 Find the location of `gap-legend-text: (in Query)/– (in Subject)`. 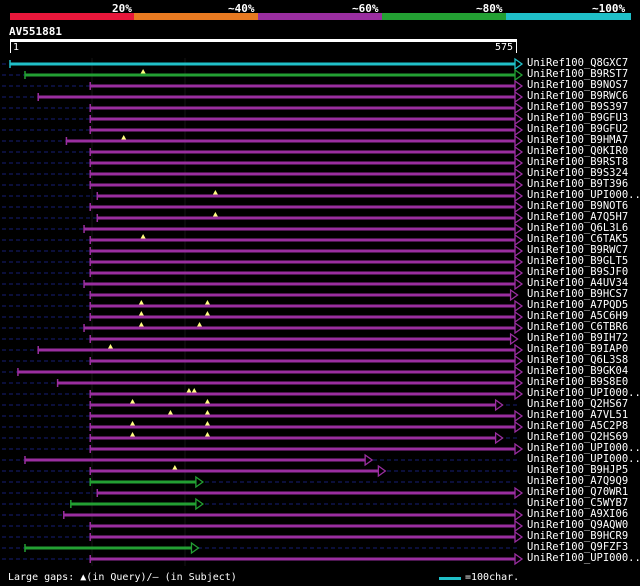

gap-legend-text: (in Query)/– (in Subject) is located at coordinates (161, 577).